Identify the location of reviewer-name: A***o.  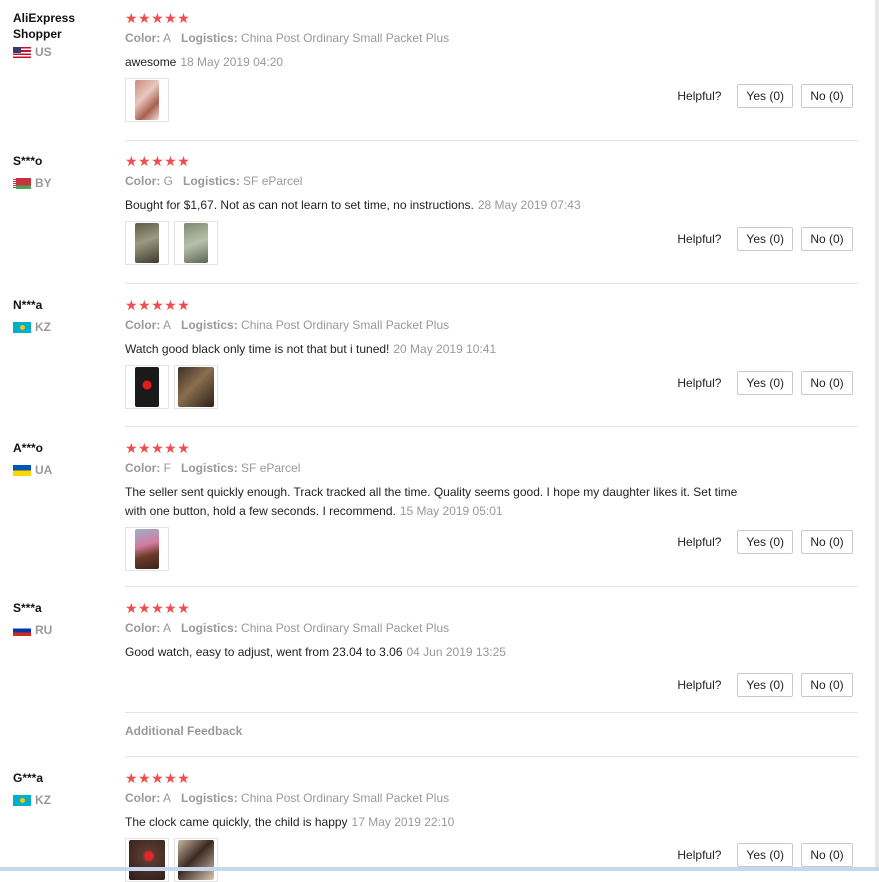
(28, 448).